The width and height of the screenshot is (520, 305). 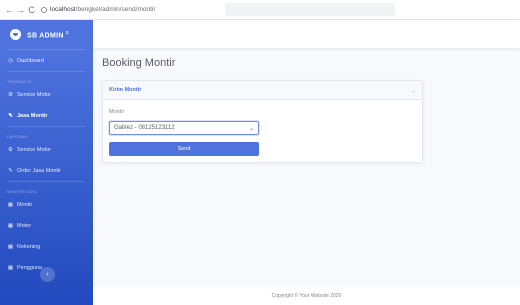 I want to click on forward-icon: →, so click(x=20, y=10).